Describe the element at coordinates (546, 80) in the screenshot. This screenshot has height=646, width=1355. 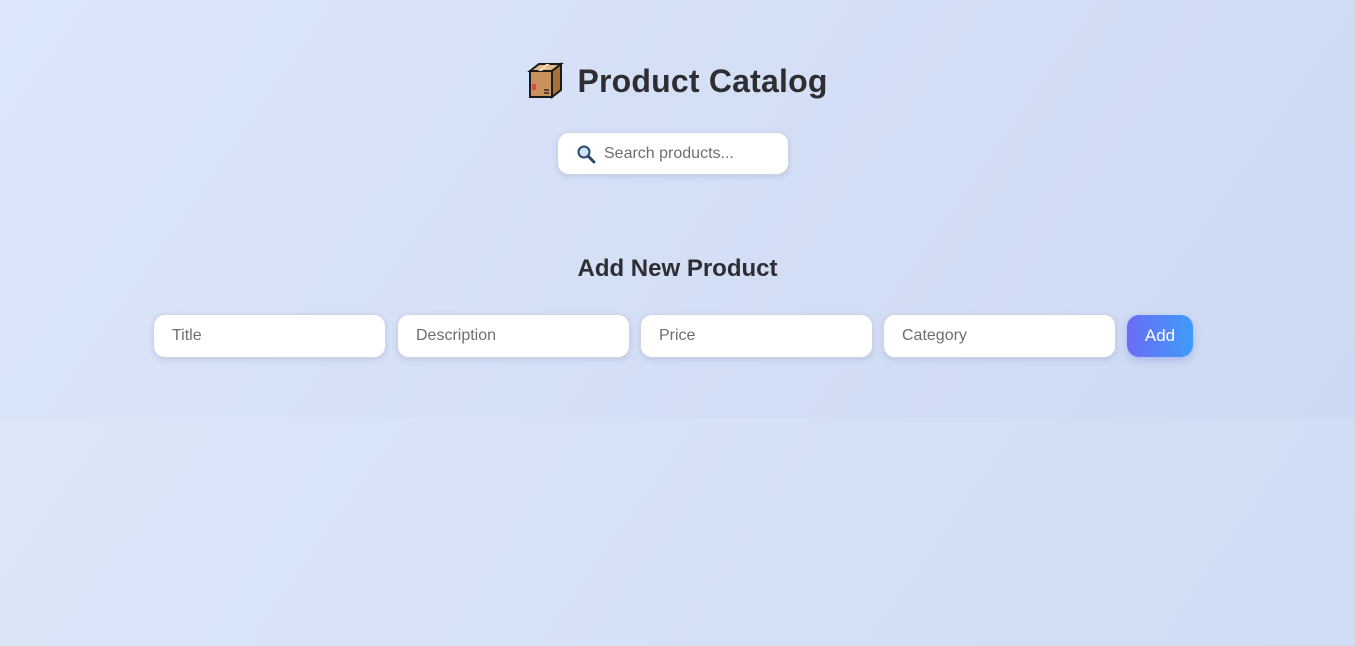
I see `package-box-icon` at that location.